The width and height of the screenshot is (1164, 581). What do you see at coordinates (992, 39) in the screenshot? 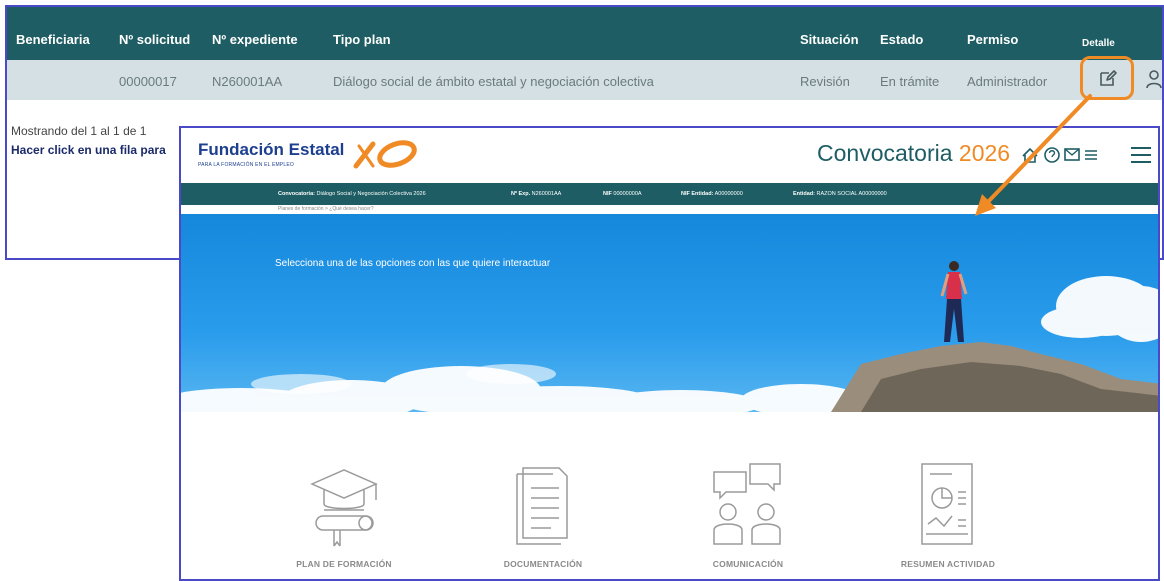
I see `col-header-permiso: Permiso` at bounding box center [992, 39].